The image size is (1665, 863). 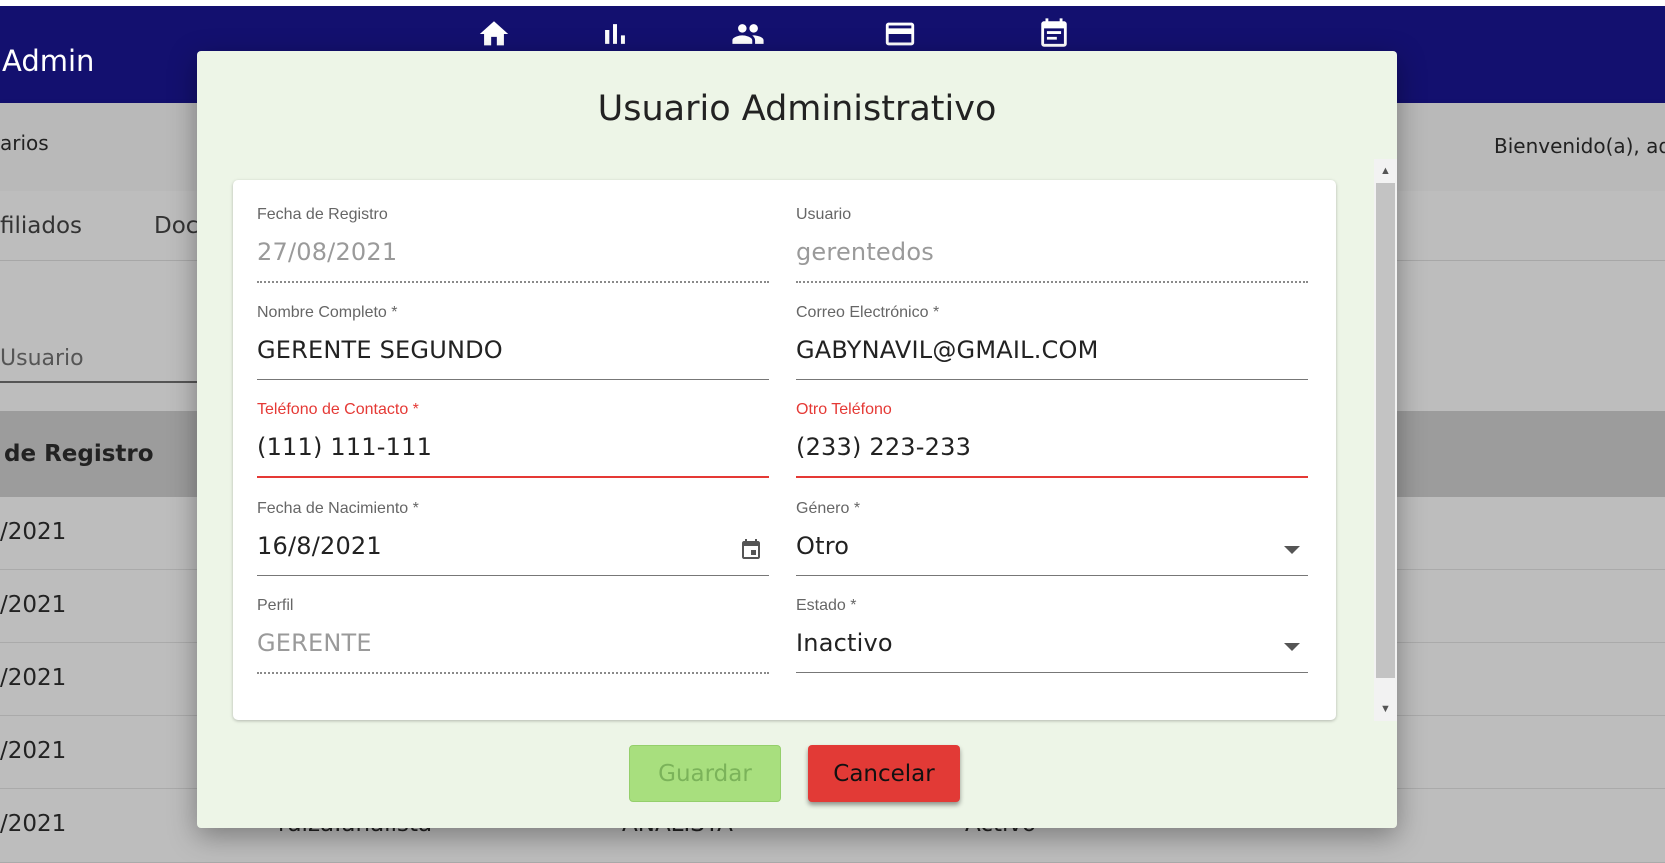 I want to click on field-value: 16/8/2021, so click(x=319, y=546).